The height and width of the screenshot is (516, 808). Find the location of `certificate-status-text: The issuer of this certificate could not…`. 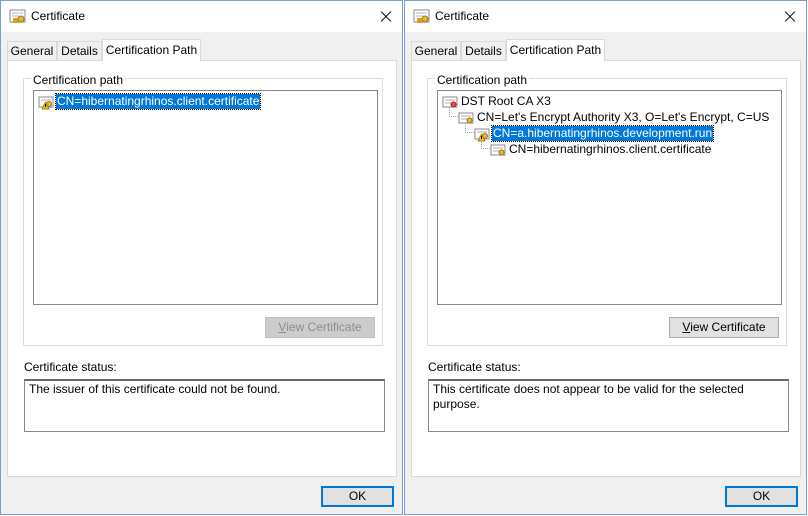

certificate-status-text: The issuer of this certificate could not… is located at coordinates (204, 405).